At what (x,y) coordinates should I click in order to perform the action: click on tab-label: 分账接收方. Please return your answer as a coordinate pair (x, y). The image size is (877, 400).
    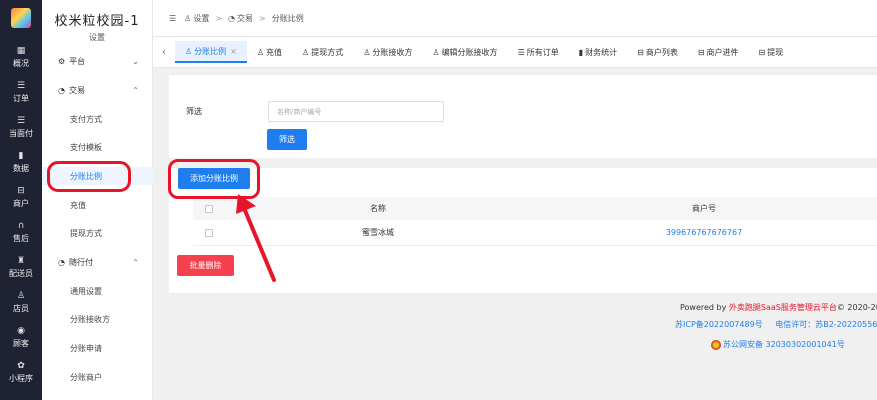
    Looking at the image, I should click on (392, 52).